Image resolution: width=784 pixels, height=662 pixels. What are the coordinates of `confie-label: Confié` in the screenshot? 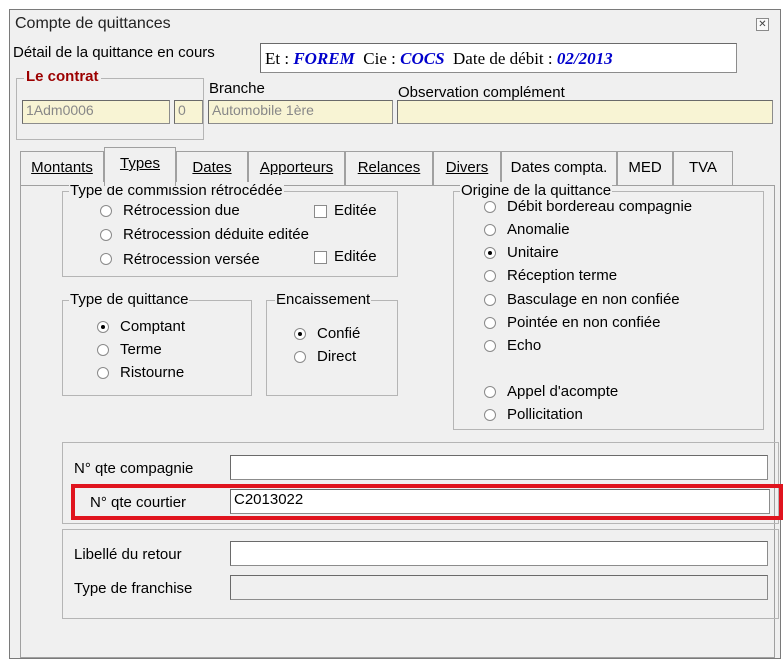 It's located at (339, 333).